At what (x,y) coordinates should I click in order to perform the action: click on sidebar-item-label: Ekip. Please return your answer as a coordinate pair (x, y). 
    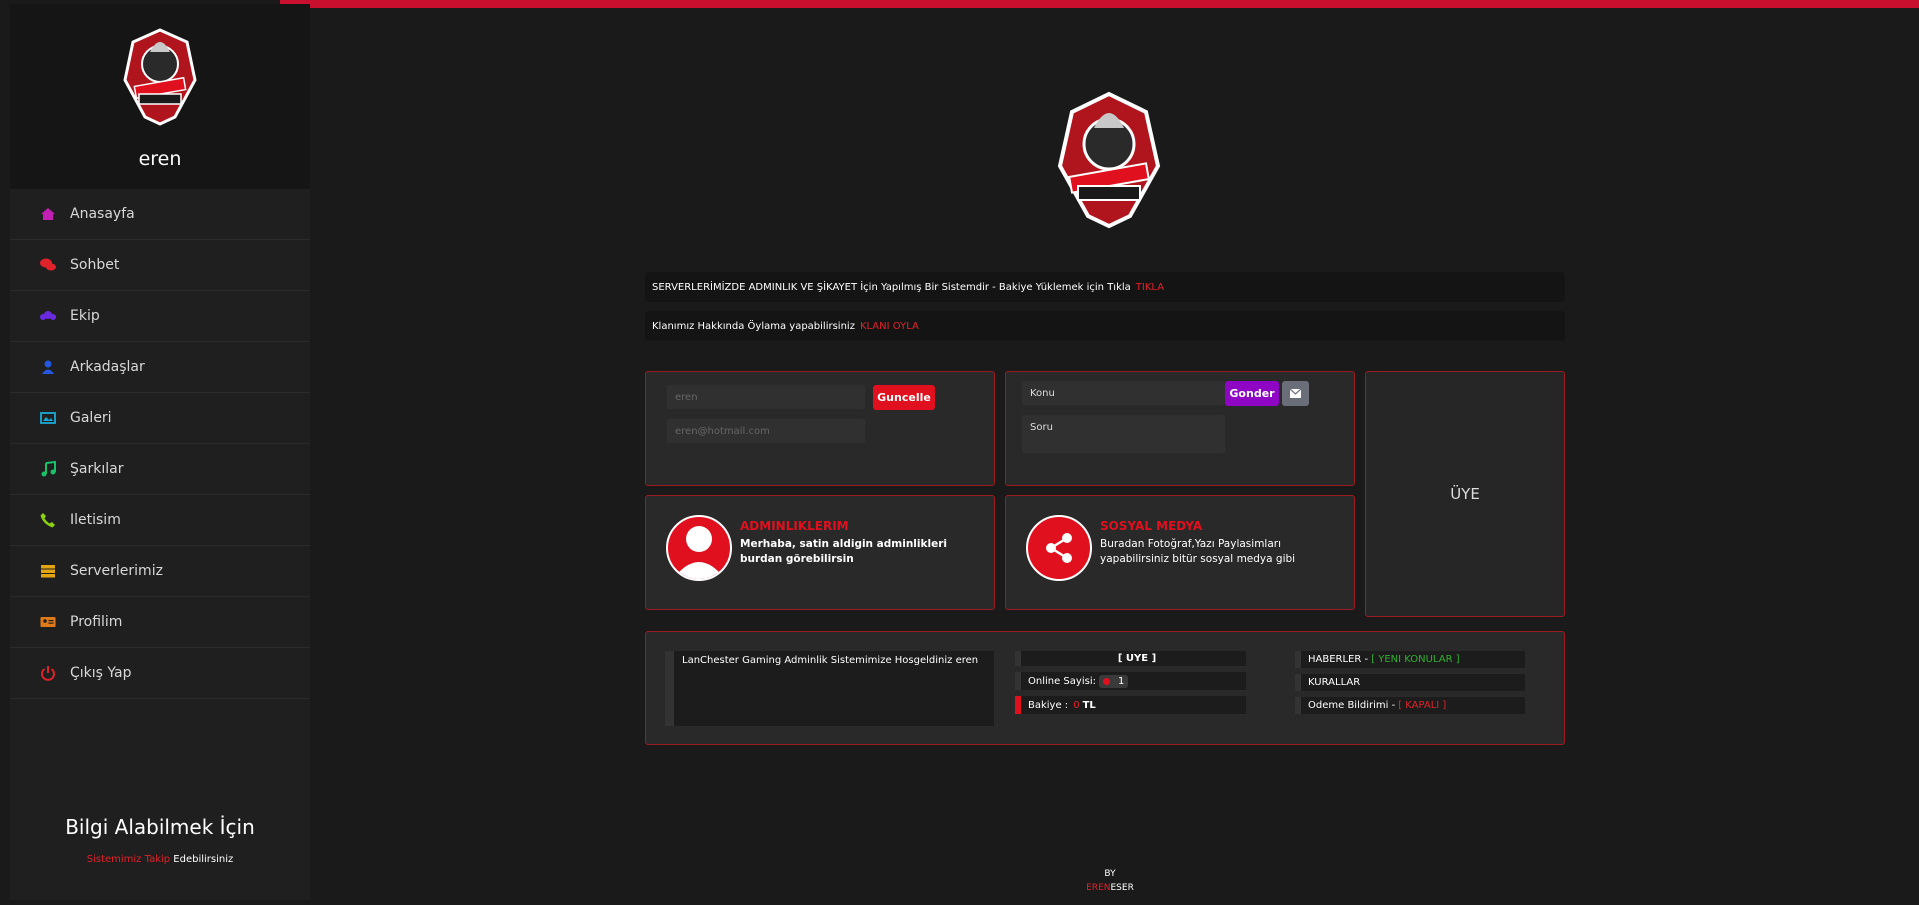
    Looking at the image, I should click on (85, 316).